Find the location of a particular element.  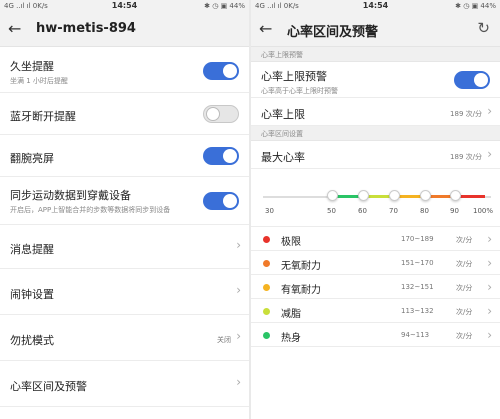

wrist-wake-toggle is located at coordinates (221, 156).